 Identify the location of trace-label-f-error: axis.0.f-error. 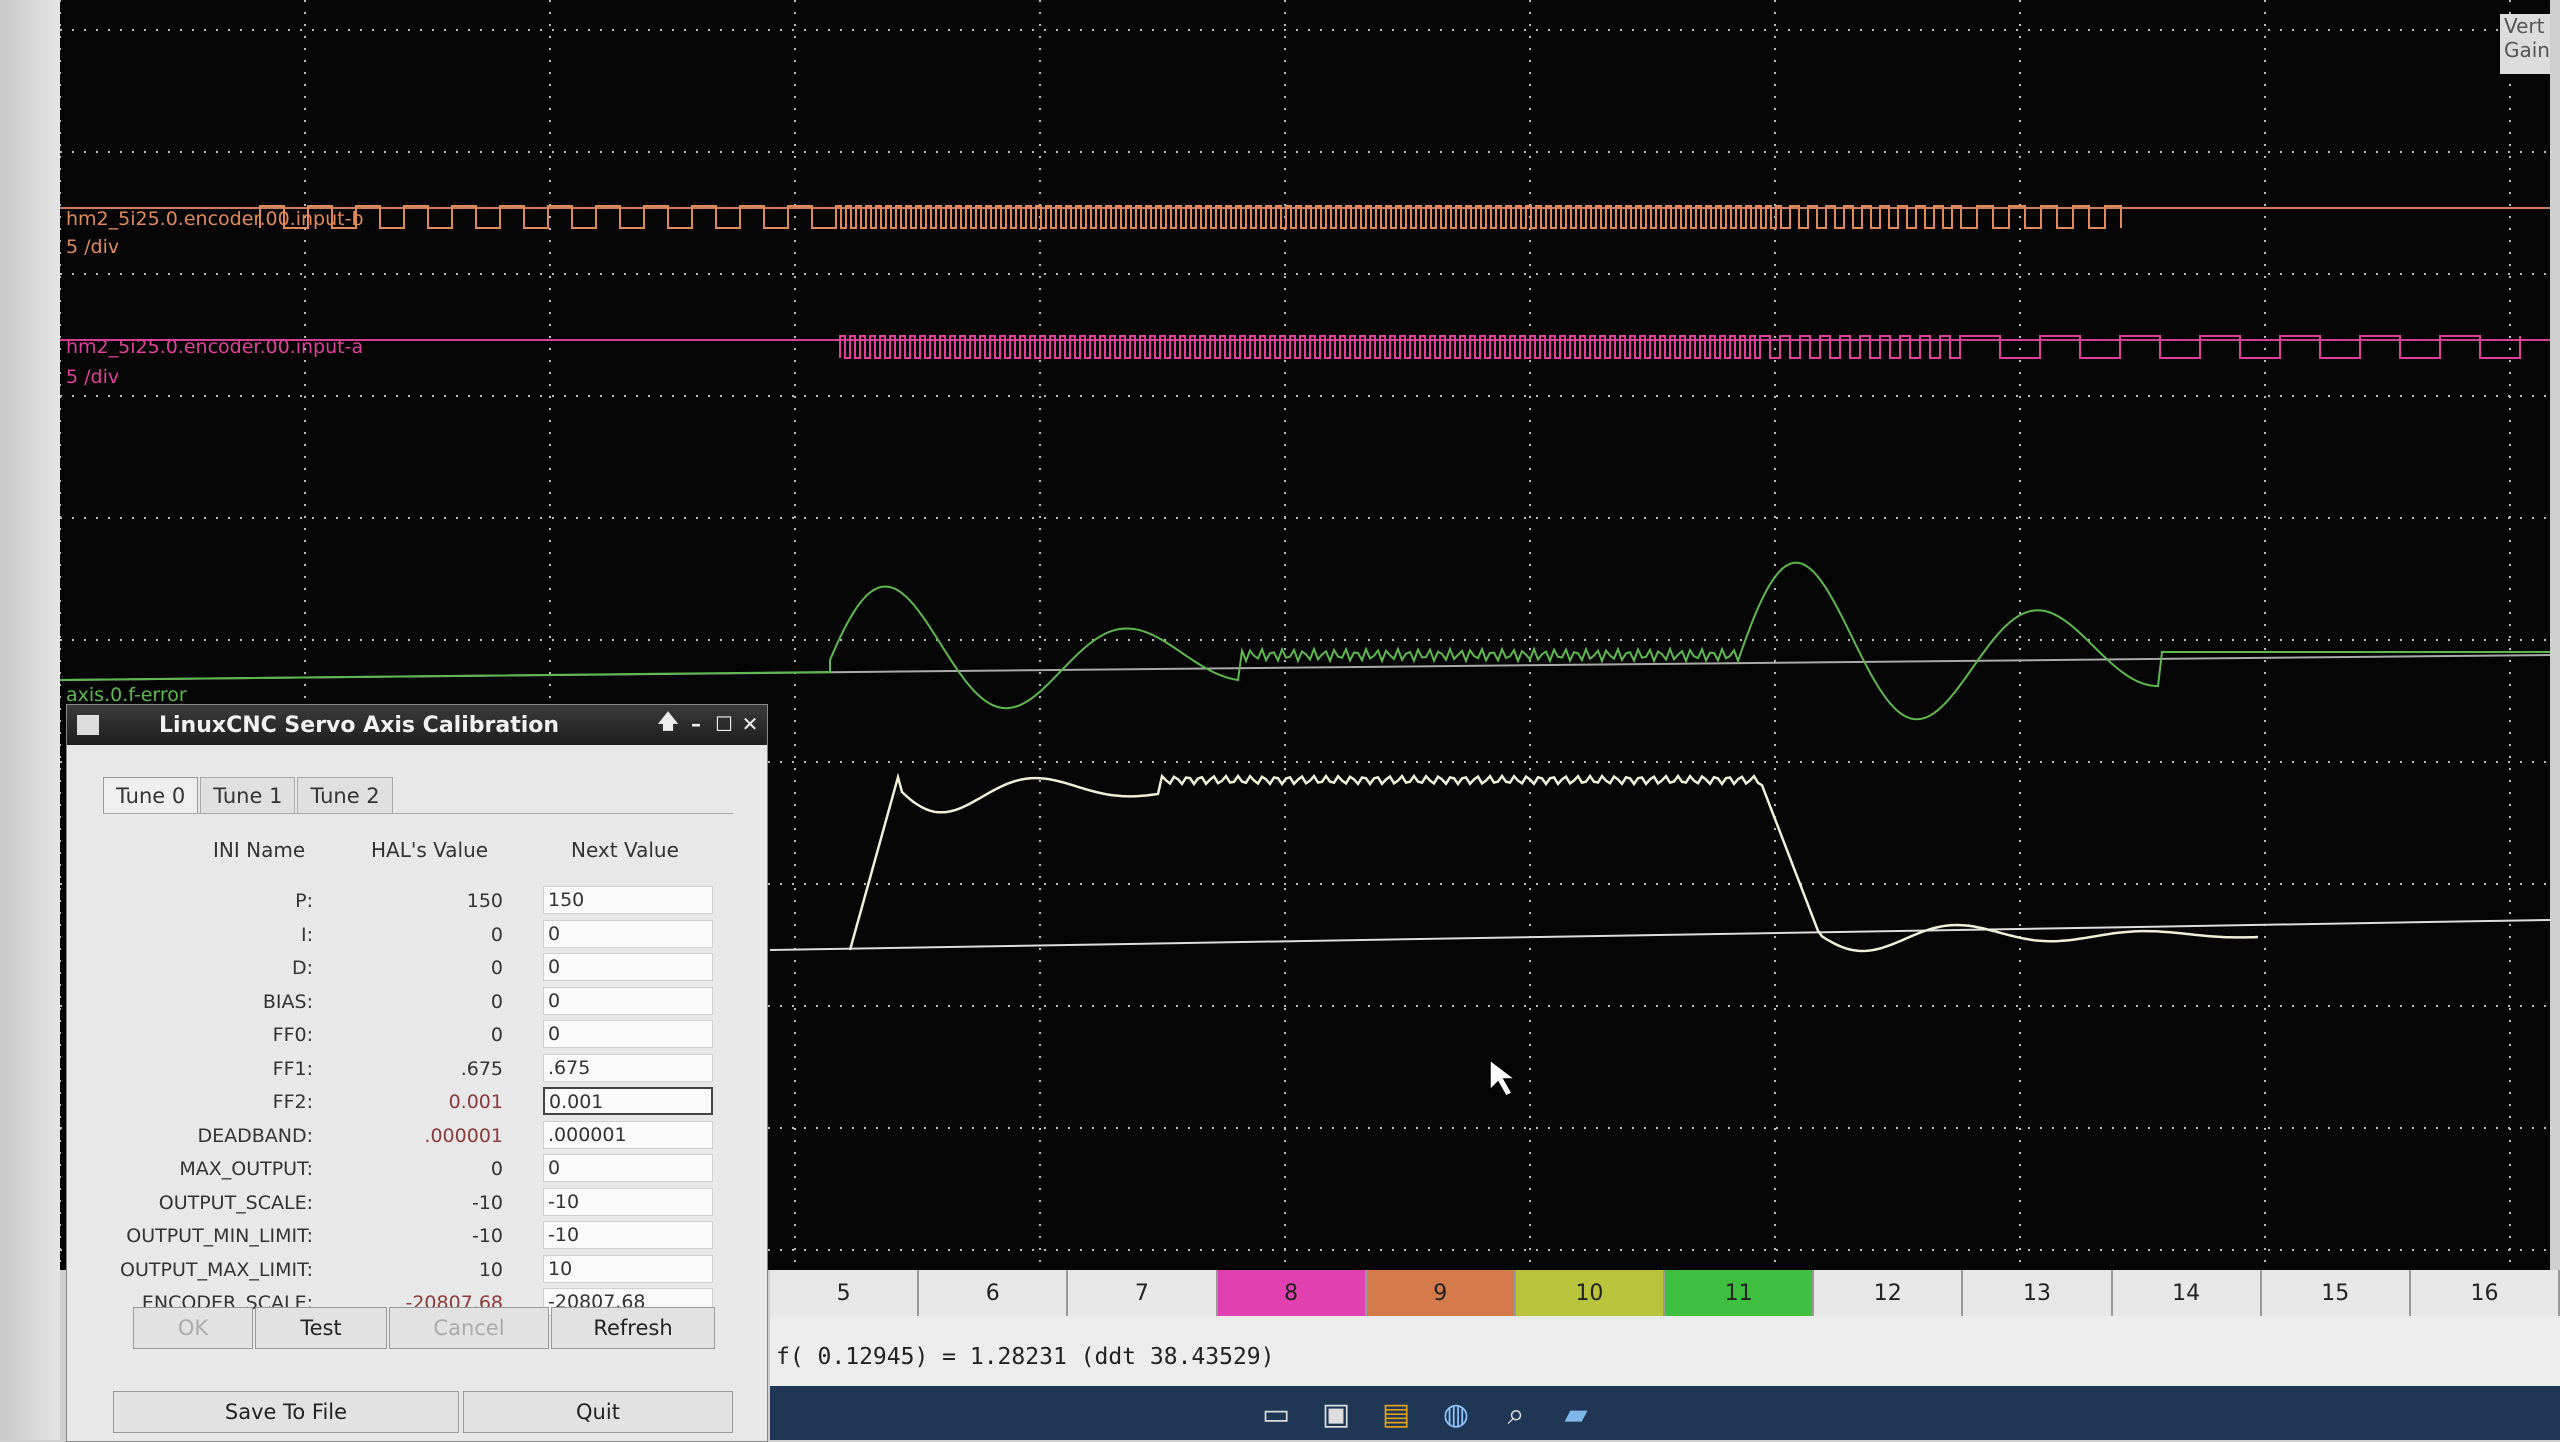
(126, 695).